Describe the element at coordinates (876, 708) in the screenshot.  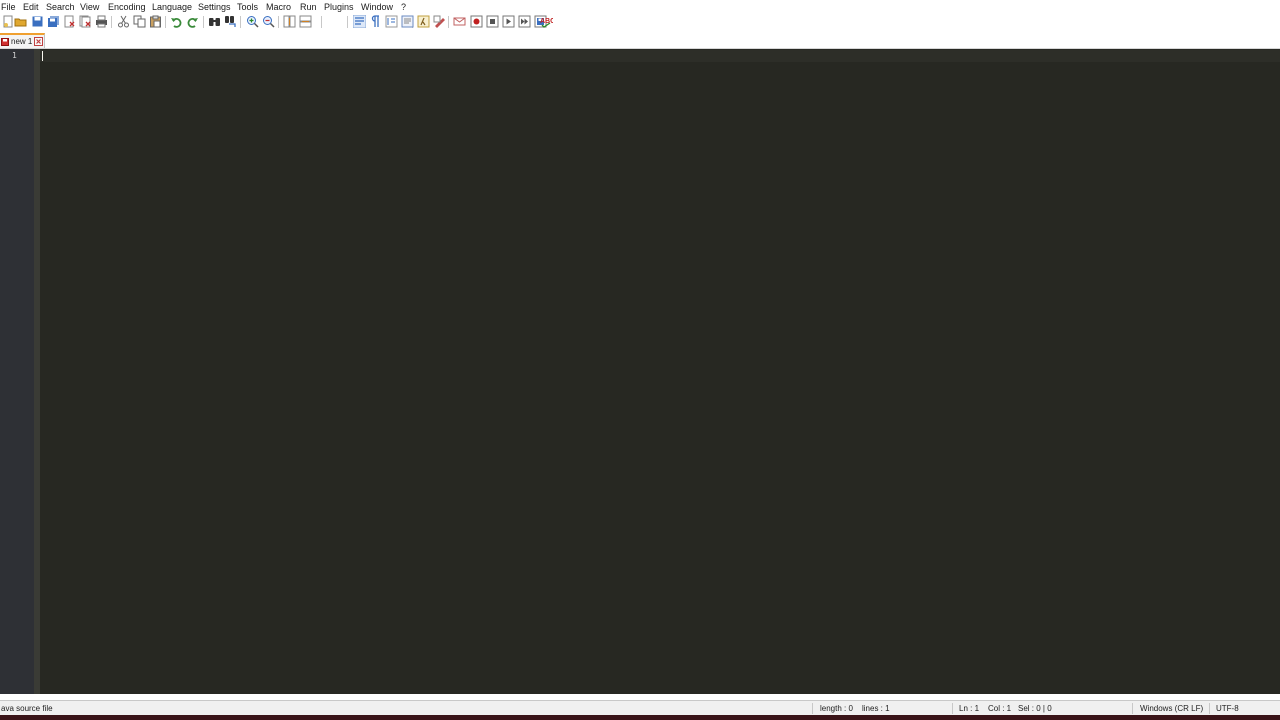
I see `status-lines: lines : 1` at that location.